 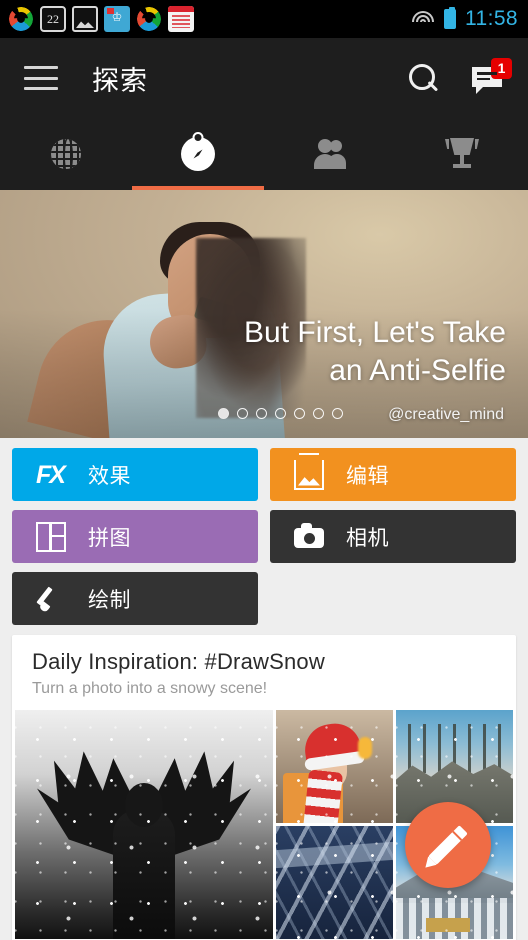 What do you see at coordinates (393, 536) in the screenshot?
I see `camera-button: 相机` at bounding box center [393, 536].